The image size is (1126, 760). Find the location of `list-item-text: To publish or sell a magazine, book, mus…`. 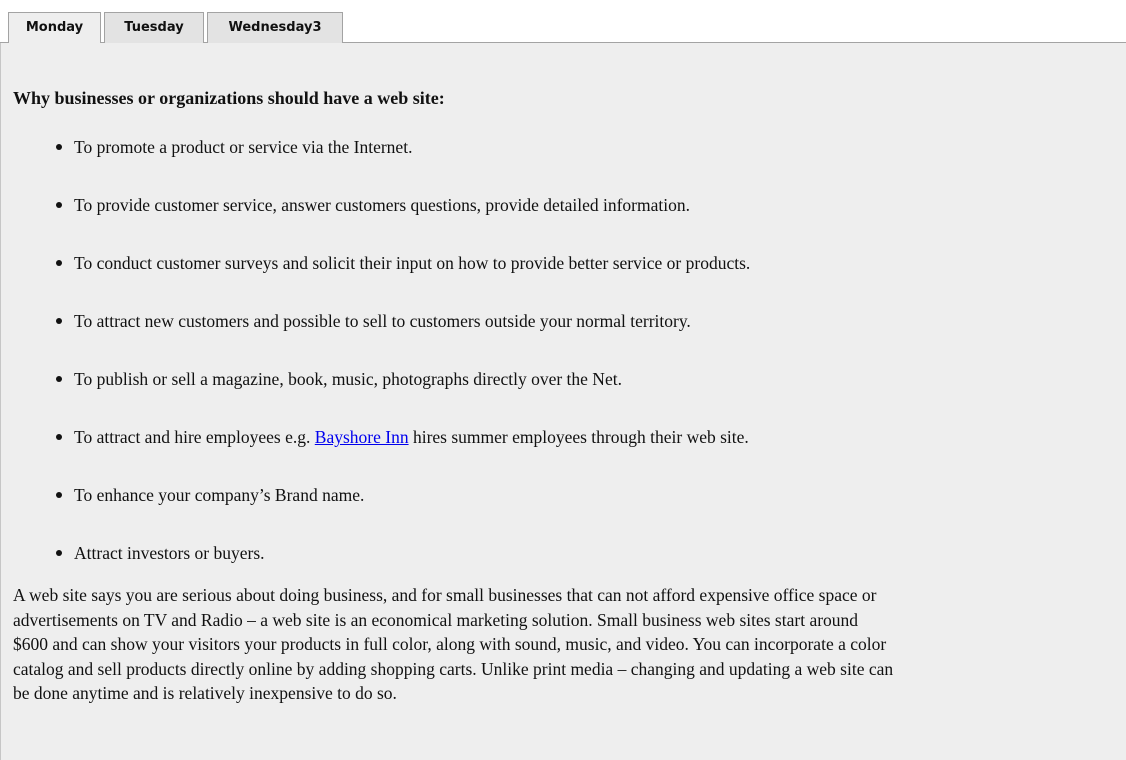

list-item-text: To publish or sell a magazine, book, mus… is located at coordinates (348, 379).